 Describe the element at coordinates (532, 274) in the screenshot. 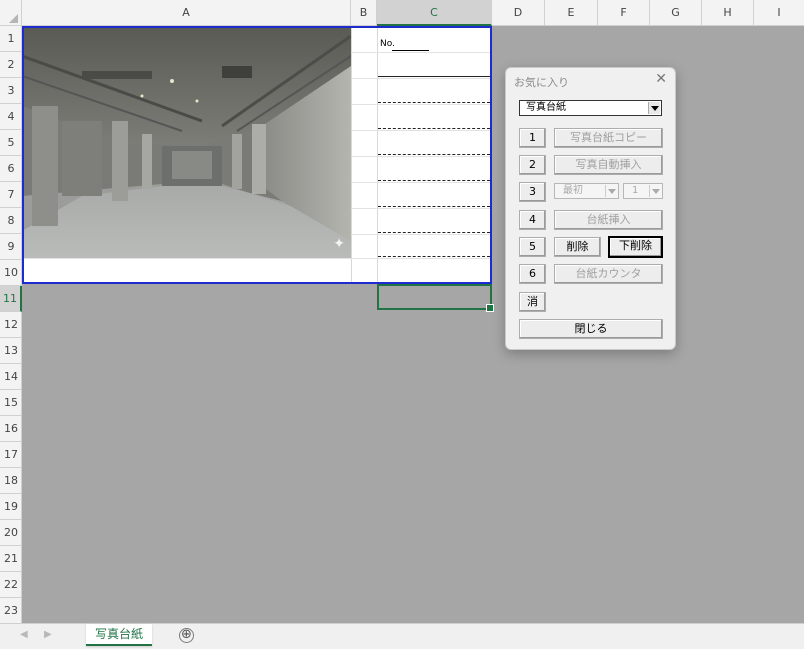

I see `row-6-number-button: 6` at that location.